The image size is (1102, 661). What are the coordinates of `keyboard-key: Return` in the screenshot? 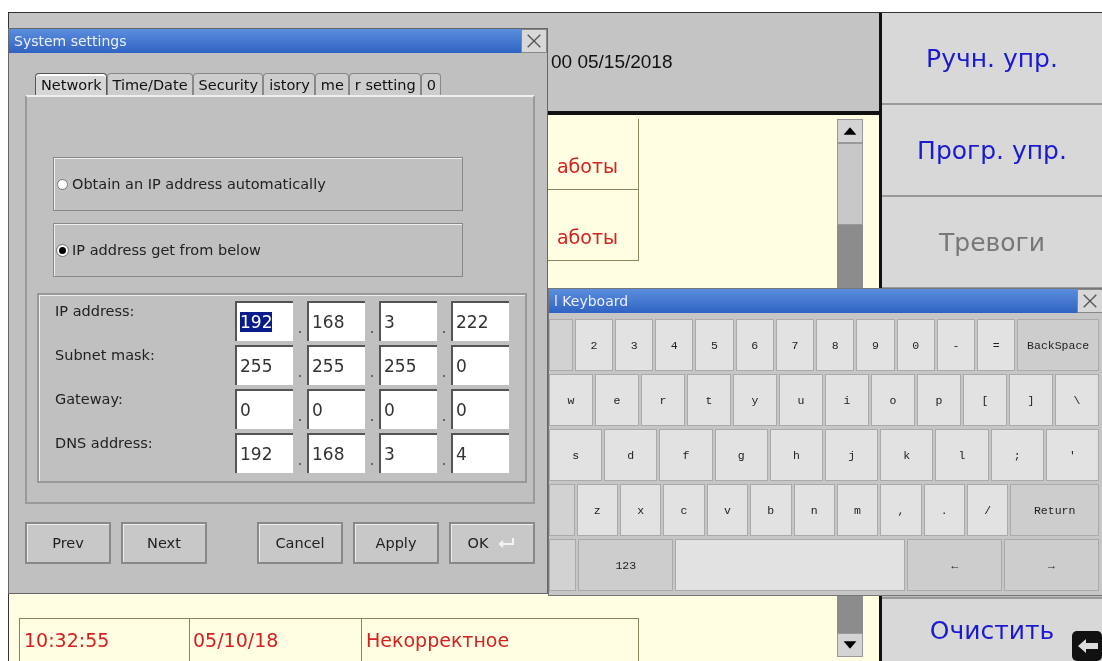 It's located at (1054, 510).